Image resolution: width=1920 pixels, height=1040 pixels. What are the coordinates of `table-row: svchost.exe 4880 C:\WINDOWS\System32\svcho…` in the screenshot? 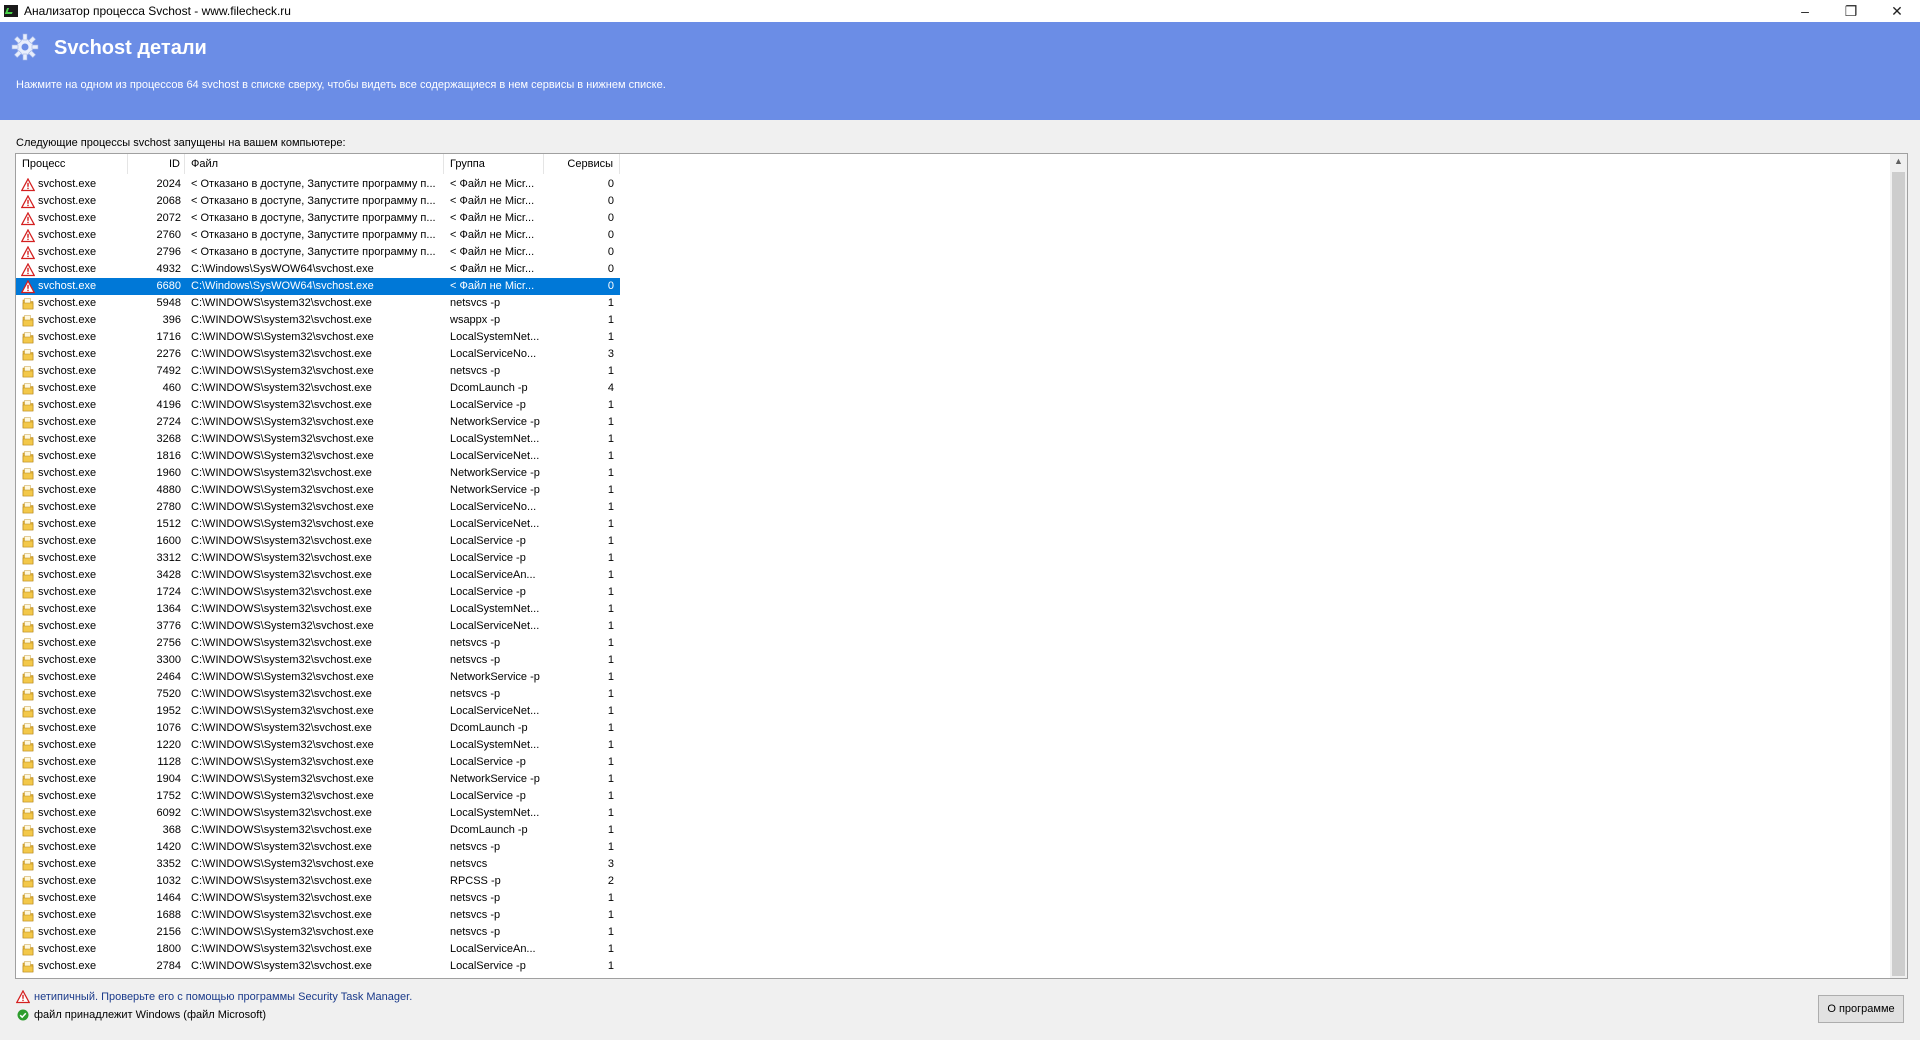 It's located at (318, 490).